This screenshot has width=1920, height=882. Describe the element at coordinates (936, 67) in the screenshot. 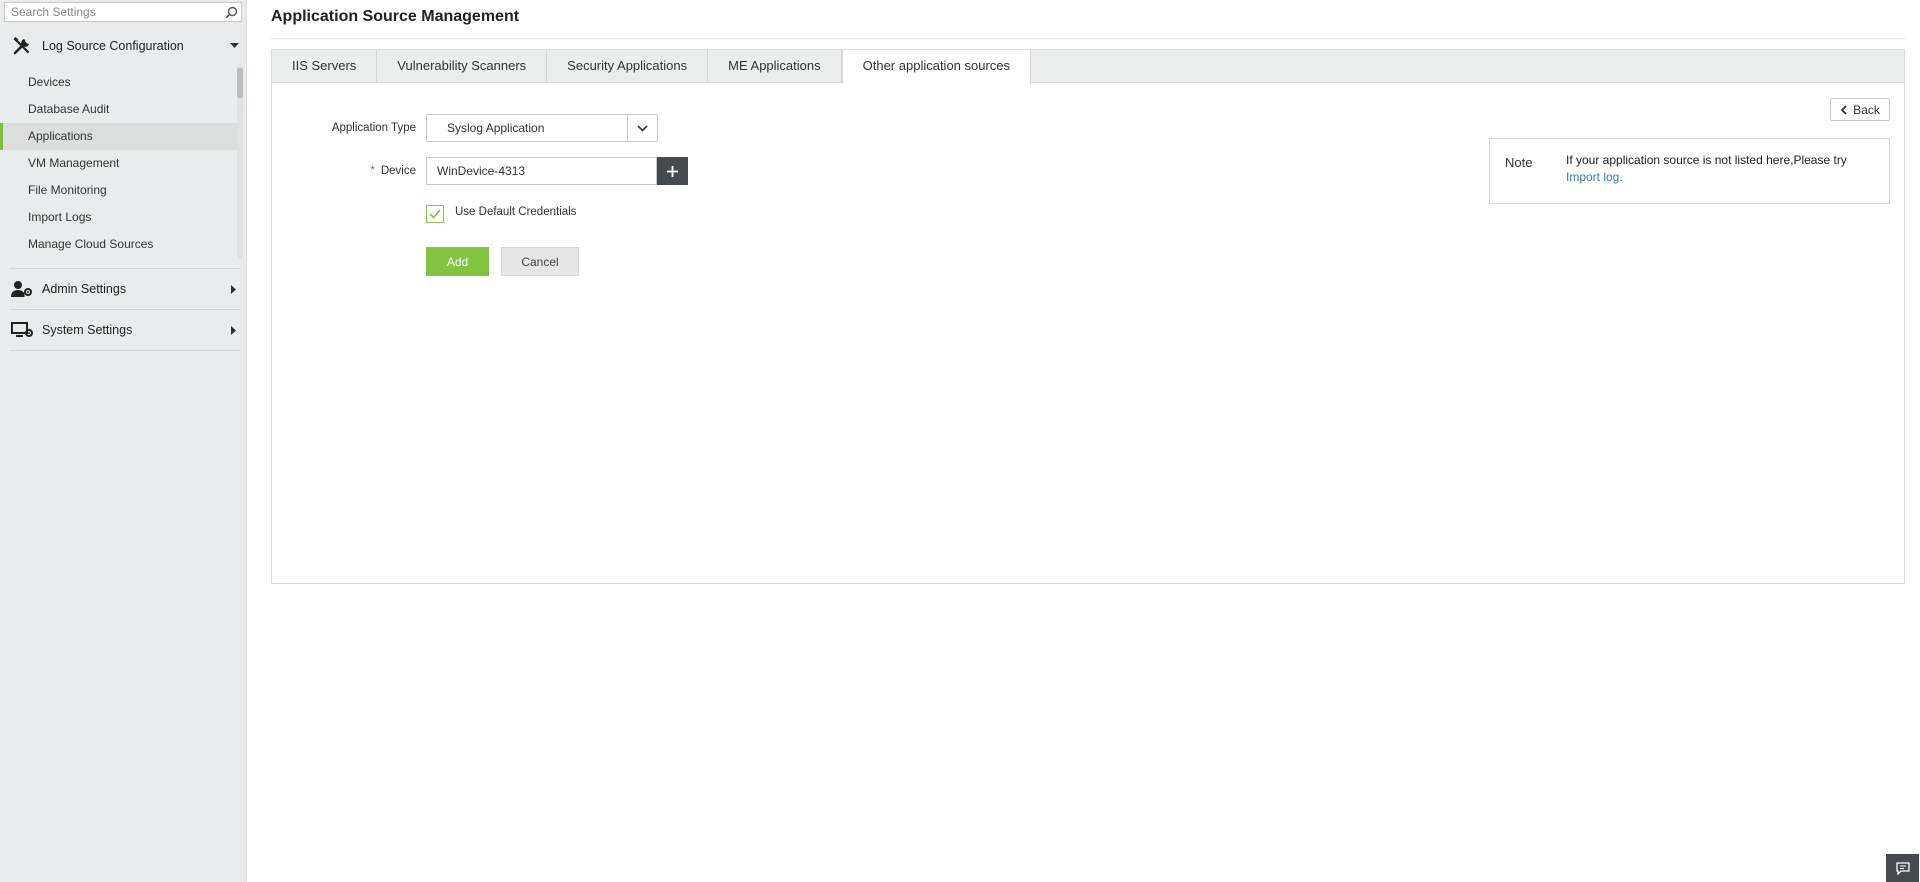

I see `tab-other-application-sources: Other application sources` at that location.